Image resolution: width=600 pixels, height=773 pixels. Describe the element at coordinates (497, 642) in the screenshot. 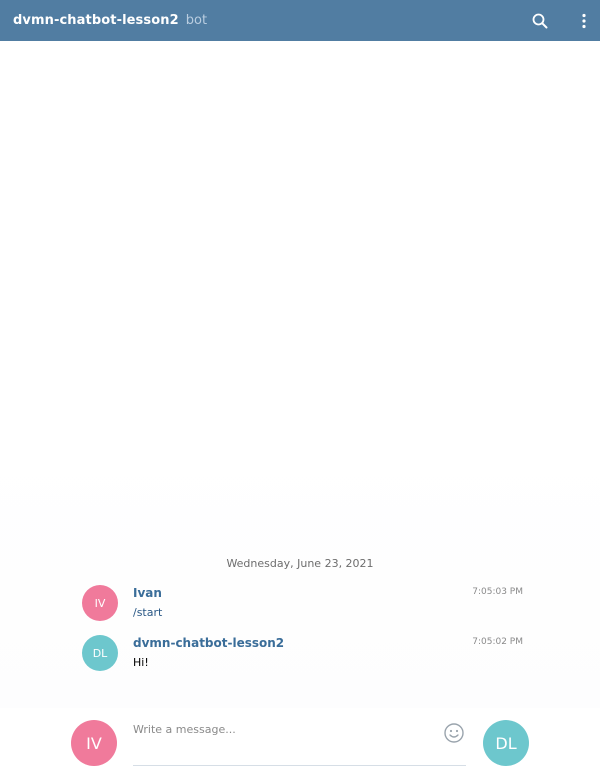

I see `message-time: 7:05:02 PM` at that location.